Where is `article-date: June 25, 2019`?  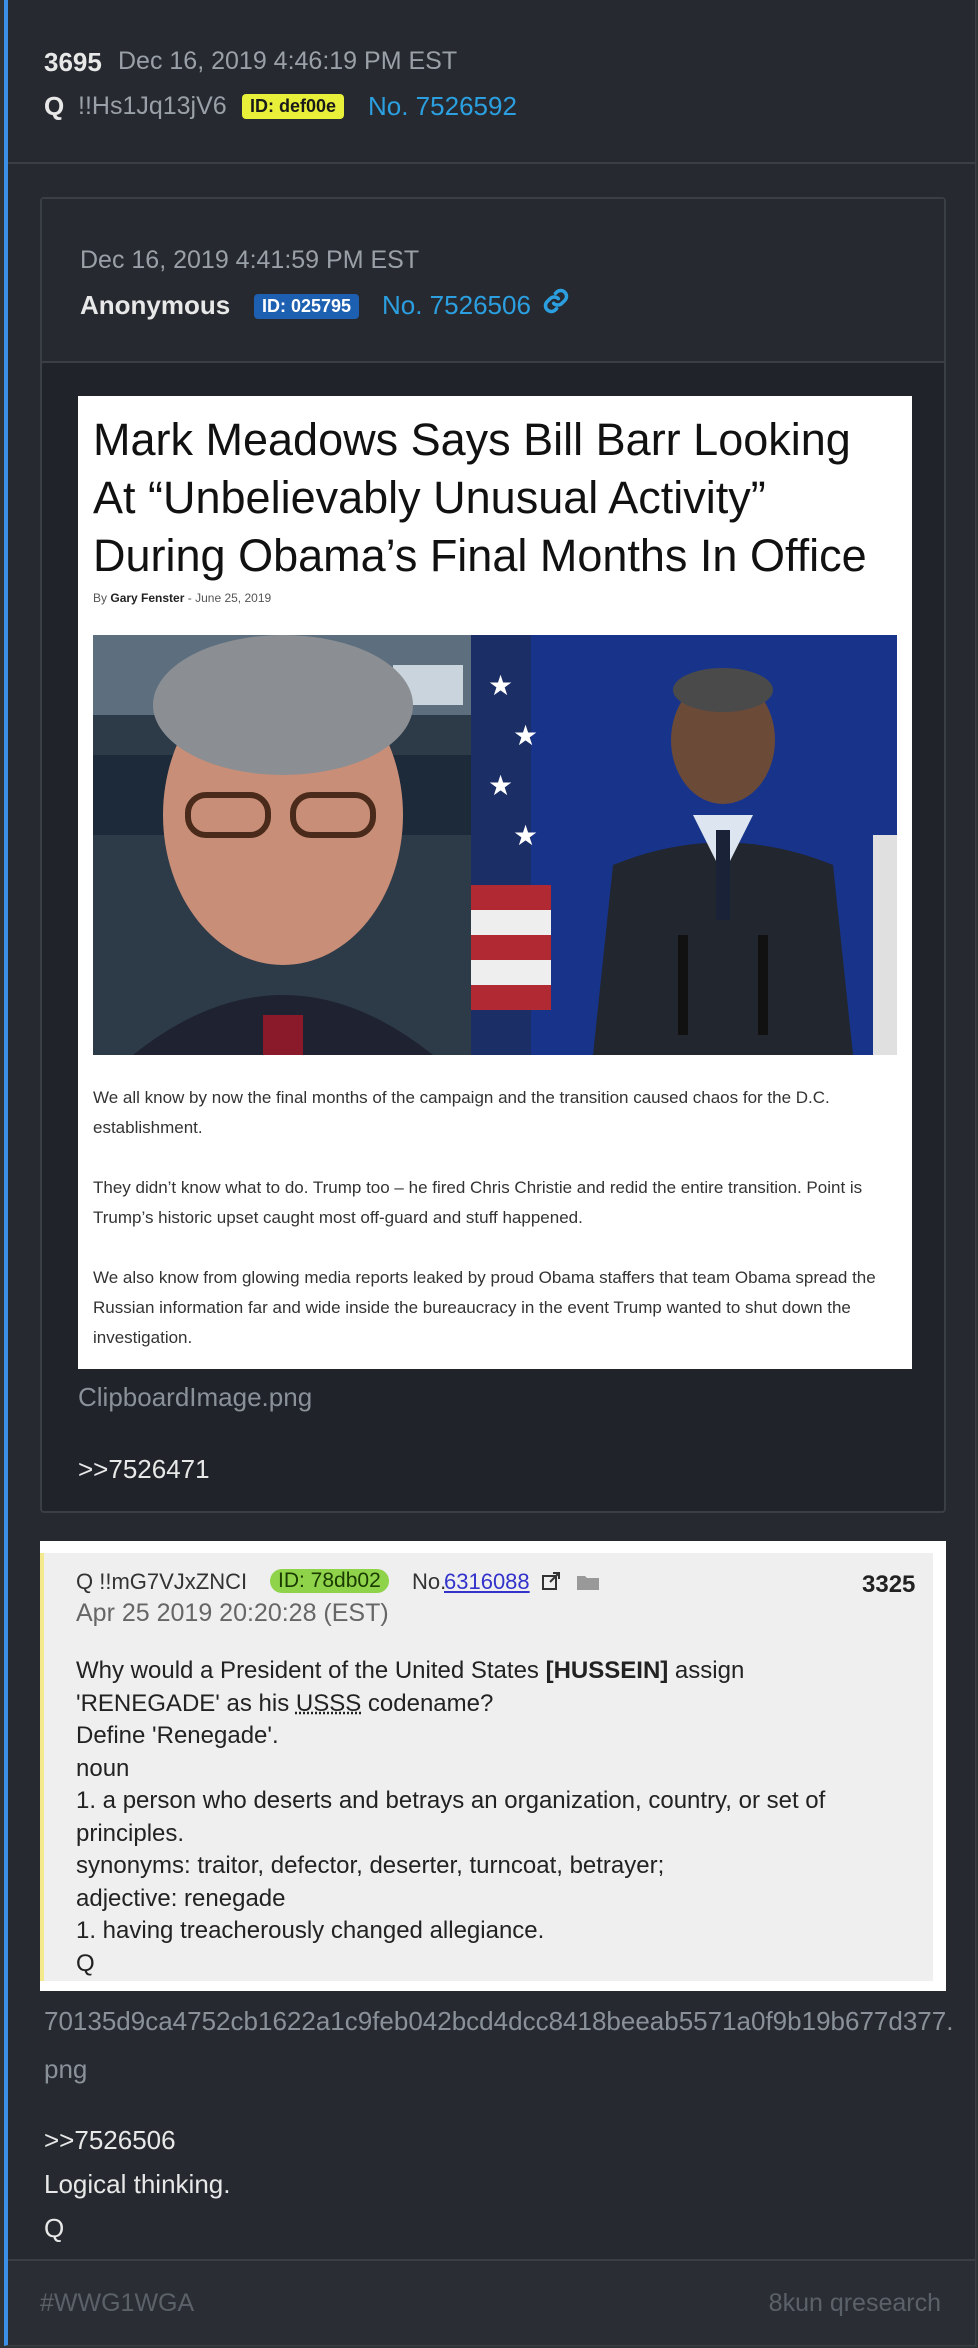 article-date: June 25, 2019 is located at coordinates (233, 598).